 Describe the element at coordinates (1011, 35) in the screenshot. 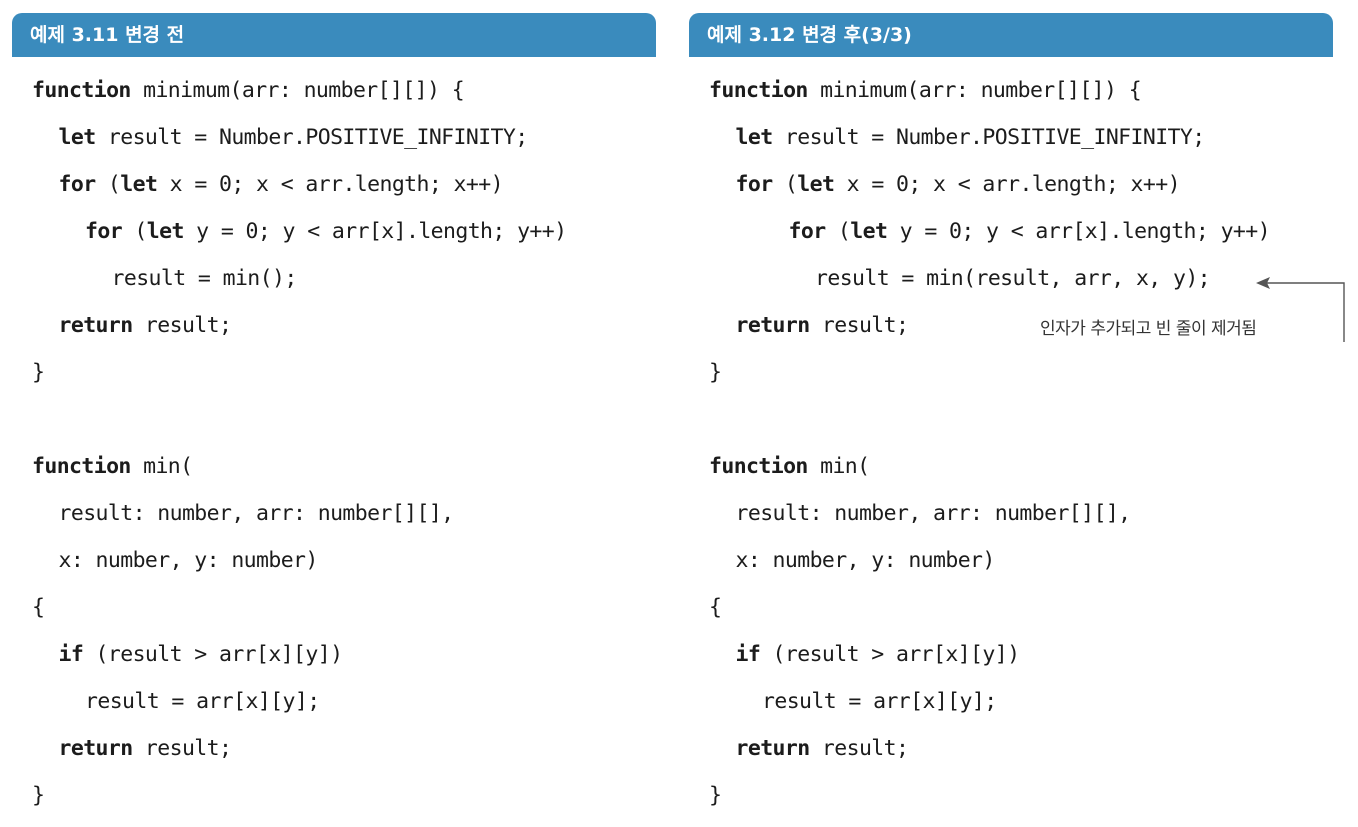

I see `listing-title-after: 예제 3.12 변경 후(3/3)` at that location.